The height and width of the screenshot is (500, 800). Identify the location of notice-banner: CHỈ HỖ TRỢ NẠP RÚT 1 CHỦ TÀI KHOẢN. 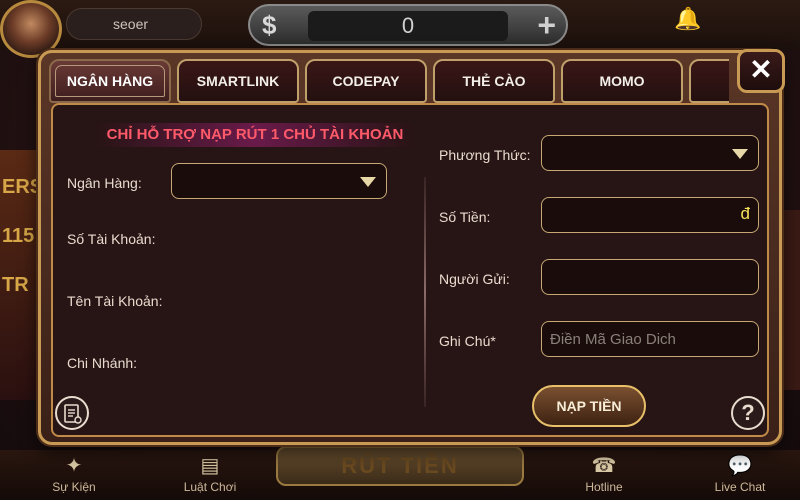
(255, 135).